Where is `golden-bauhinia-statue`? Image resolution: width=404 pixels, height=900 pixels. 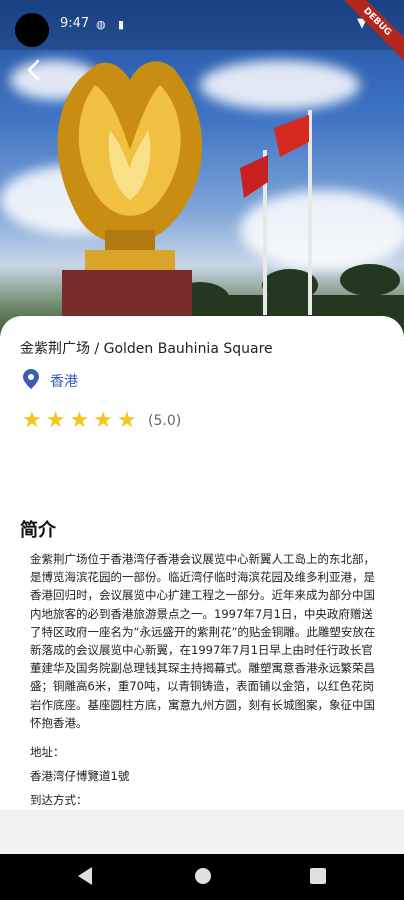 golden-bauhinia-statue is located at coordinates (130, 195).